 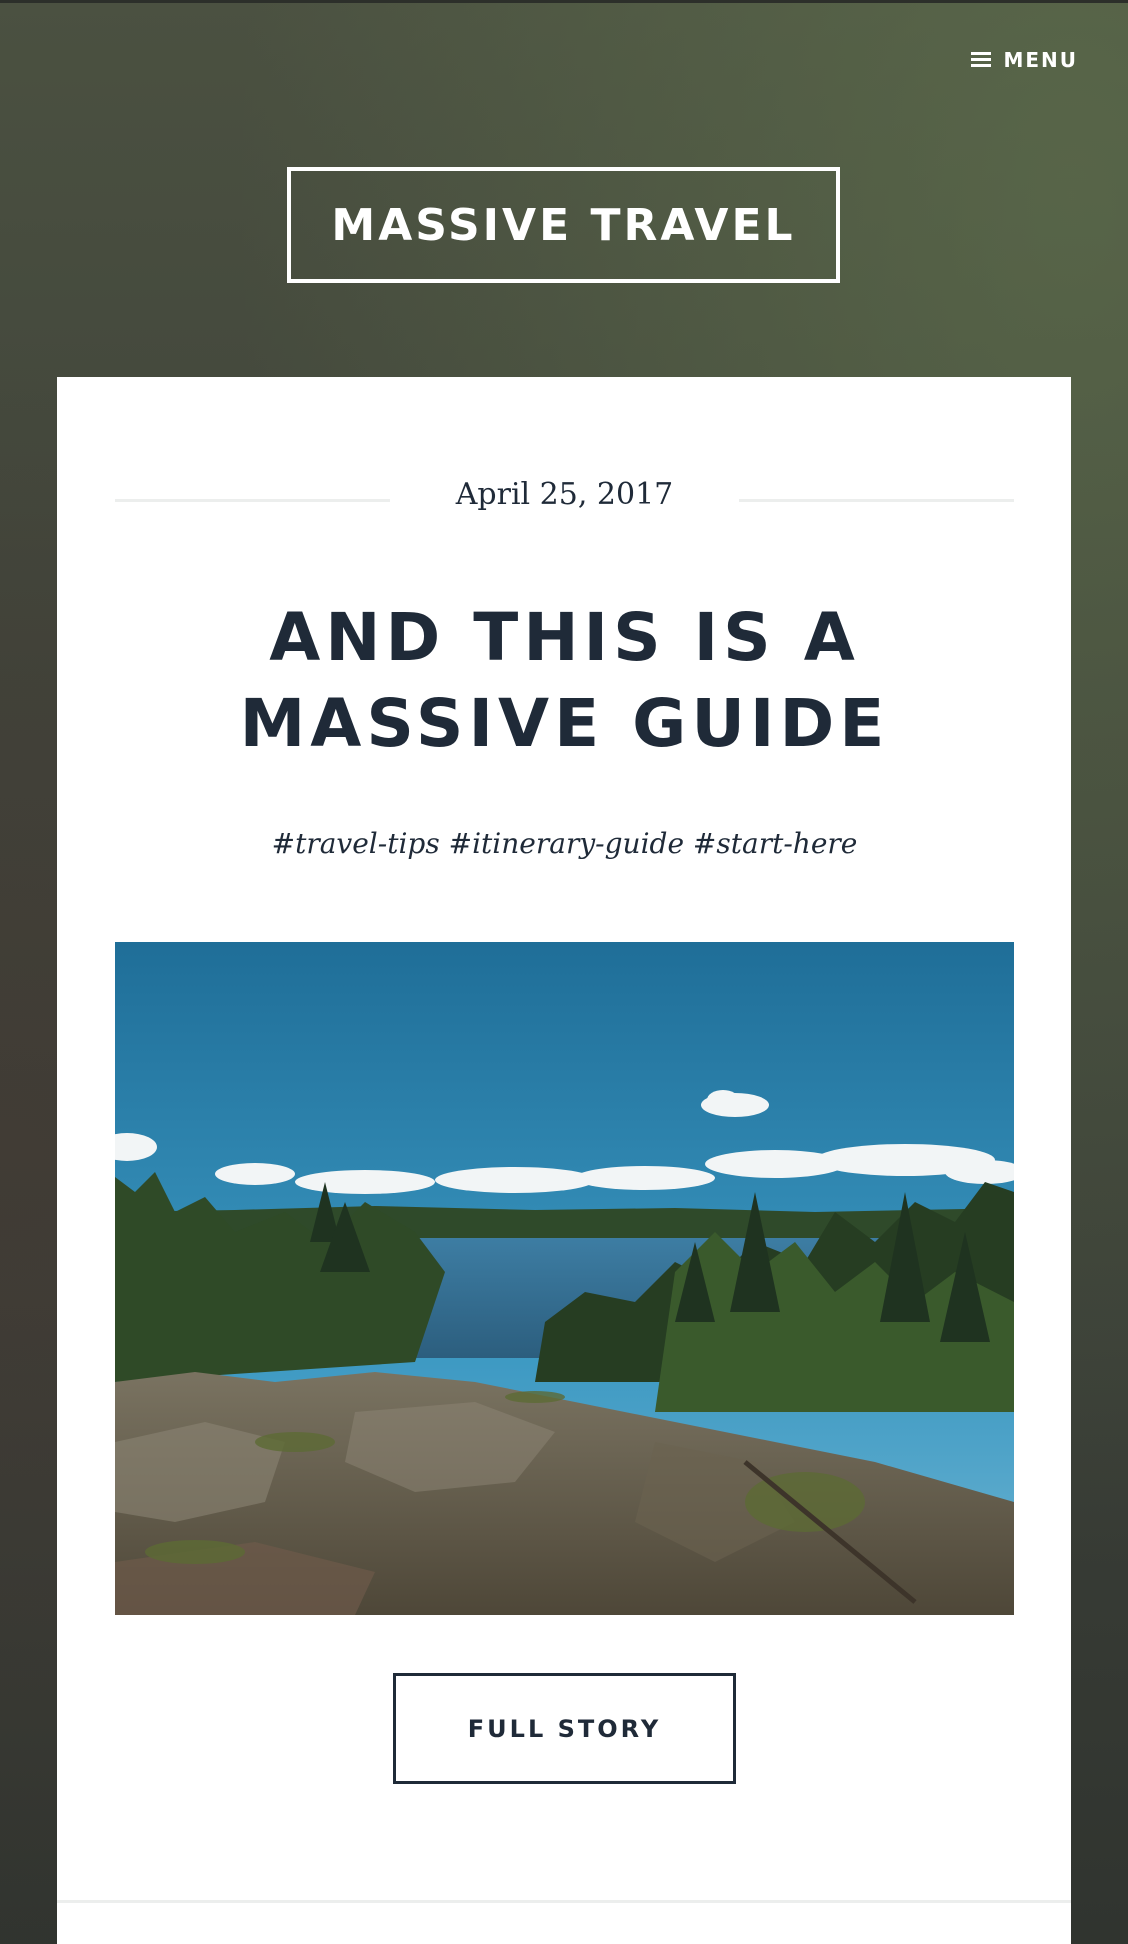 I want to click on tag-link: #travel-tips, so click(x=356, y=843).